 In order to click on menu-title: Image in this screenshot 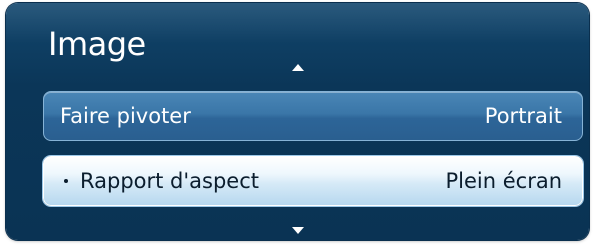, I will do `click(97, 44)`.